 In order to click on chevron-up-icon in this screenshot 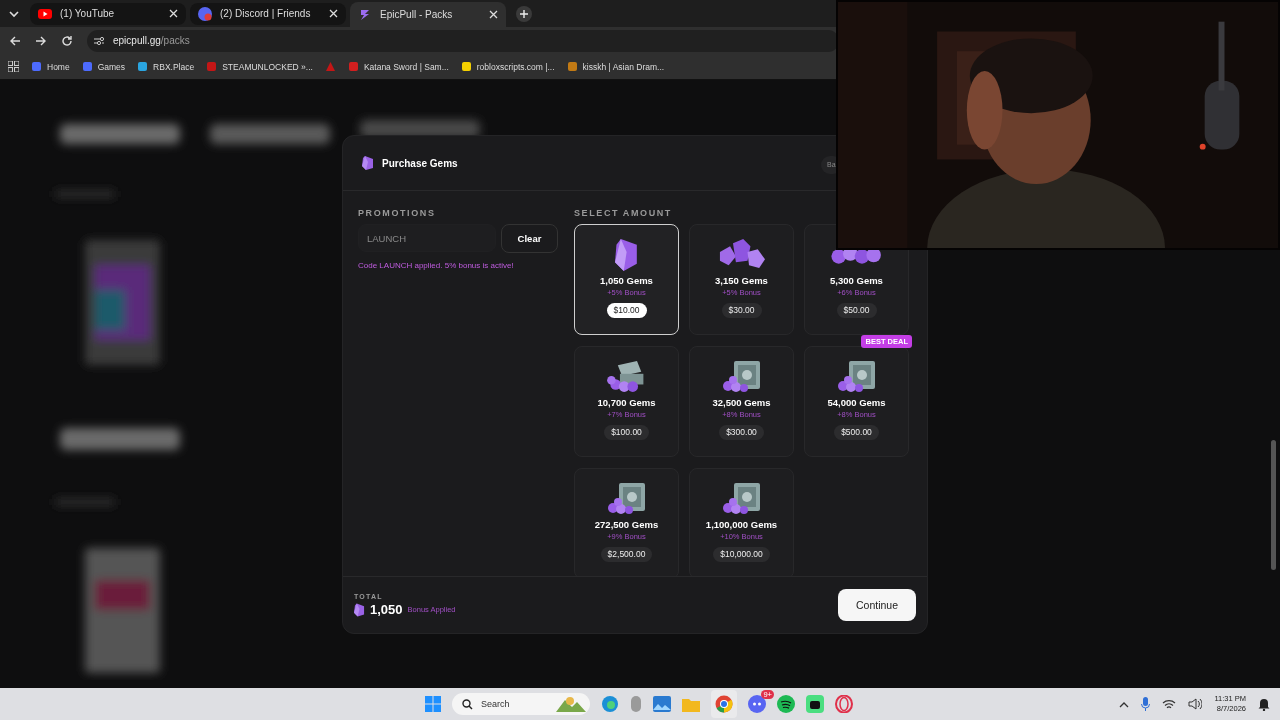, I will do `click(1124, 704)`.